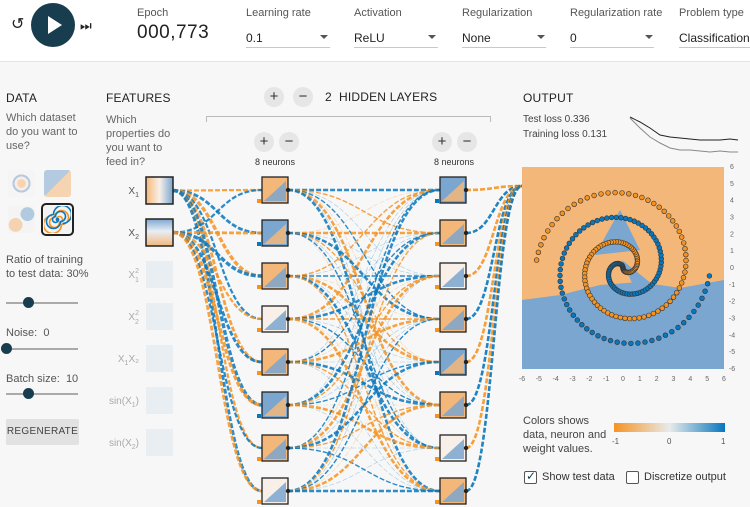 Image resolution: width=750 pixels, height=507 pixels. What do you see at coordinates (548, 98) in the screenshot?
I see `output-heading: OUTPUT` at bounding box center [548, 98].